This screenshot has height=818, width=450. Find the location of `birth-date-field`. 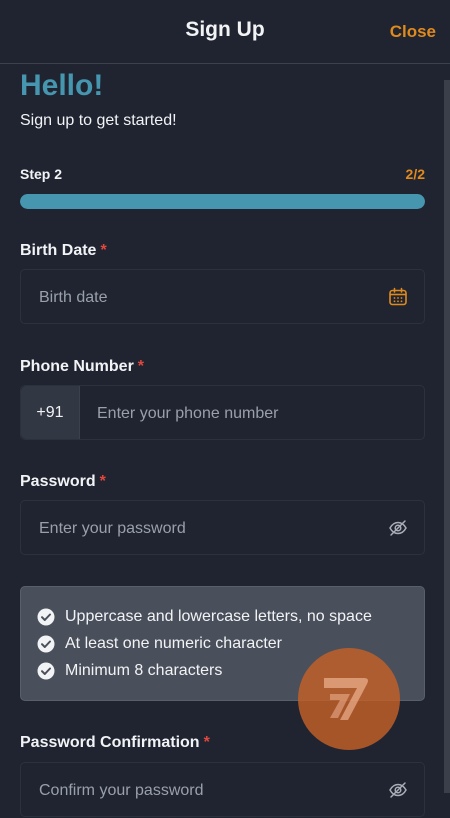

birth-date-field is located at coordinates (222, 297).